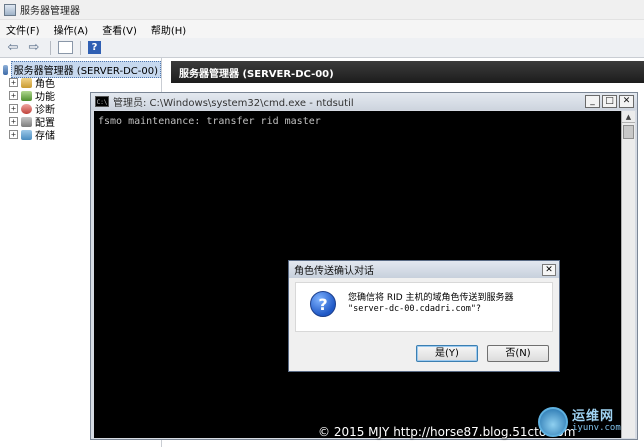 The image size is (644, 447). What do you see at coordinates (628, 117) in the screenshot?
I see `scroll-up-icon: ▲` at bounding box center [628, 117].